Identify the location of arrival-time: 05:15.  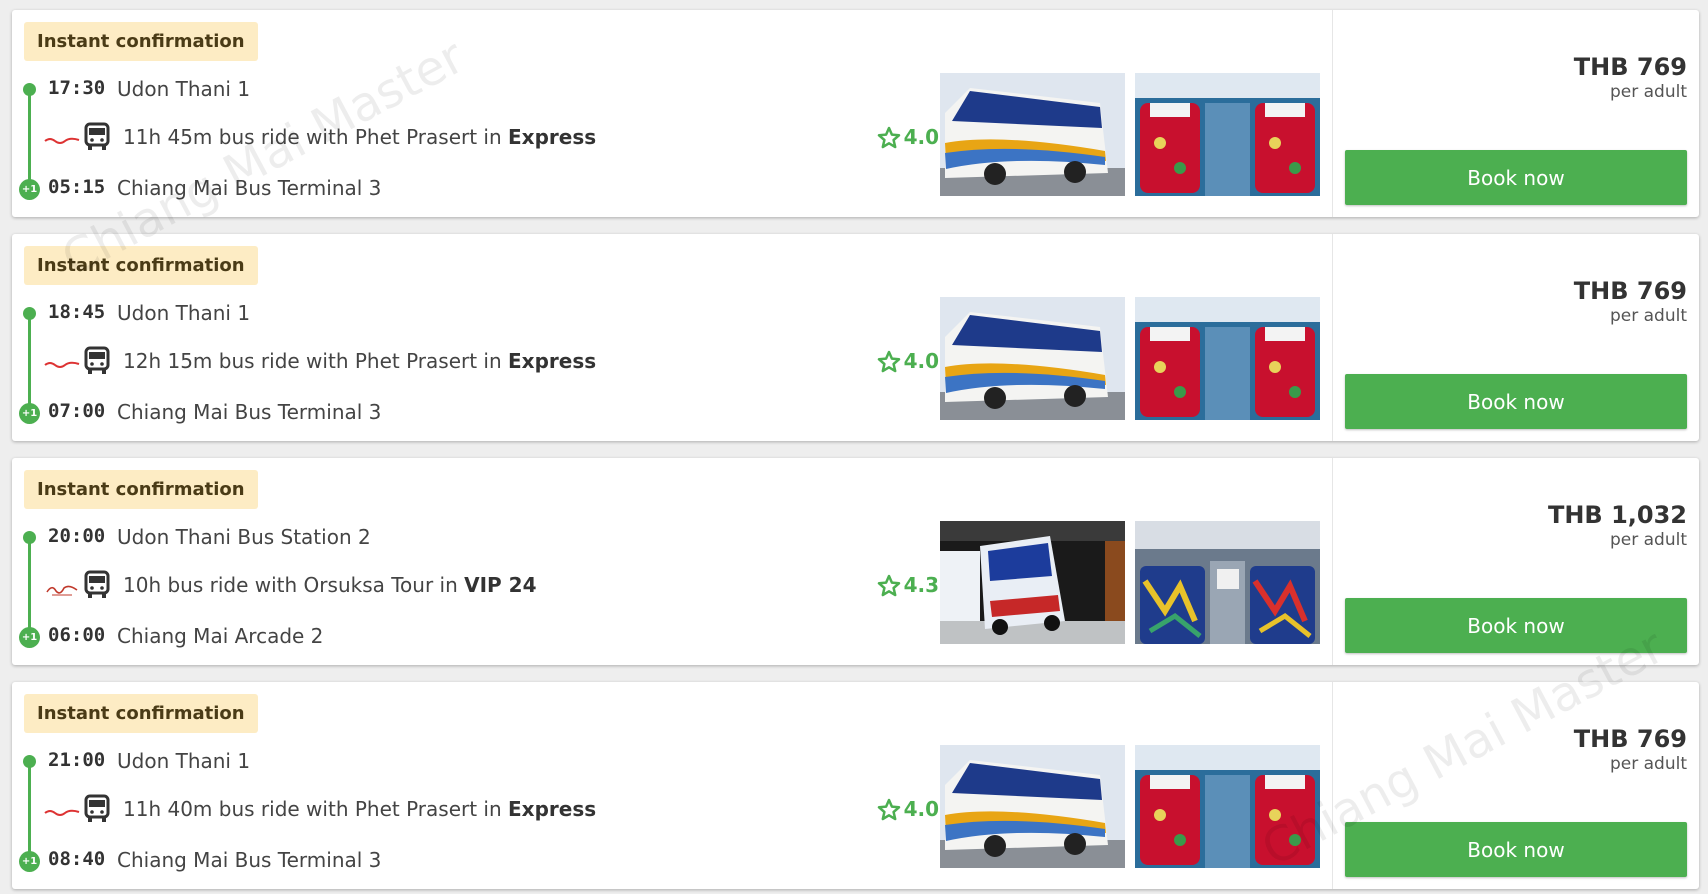
(77, 187).